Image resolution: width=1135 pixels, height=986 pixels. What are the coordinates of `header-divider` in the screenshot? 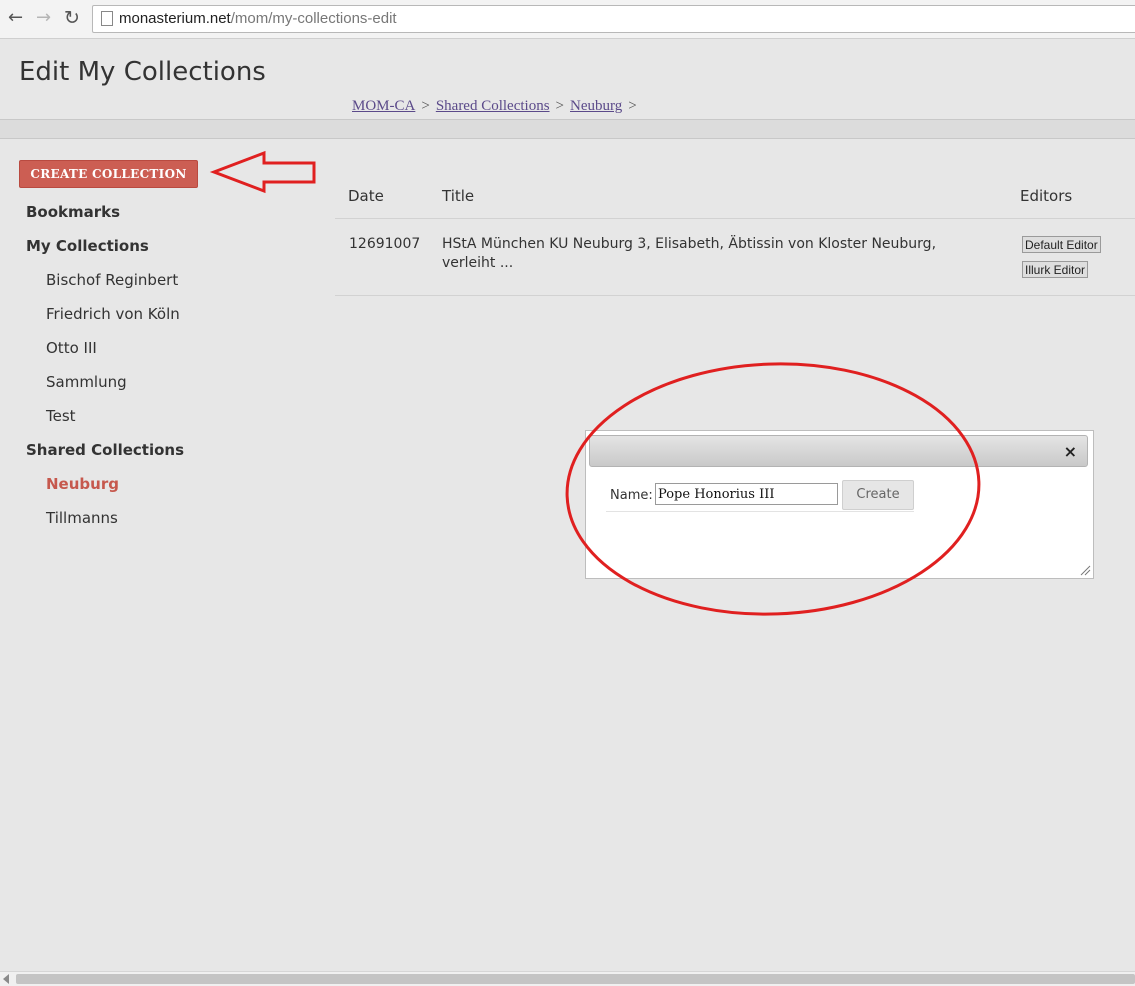 It's located at (567, 129).